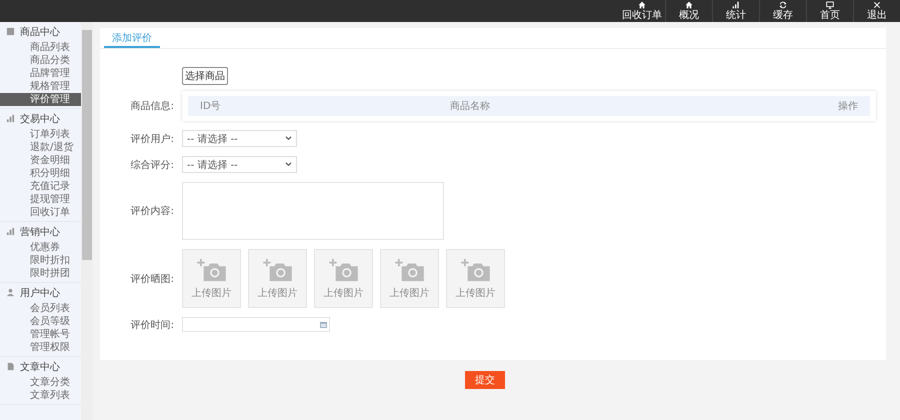  What do you see at coordinates (735, 11) in the screenshot?
I see `nav-link: 统计` at bounding box center [735, 11].